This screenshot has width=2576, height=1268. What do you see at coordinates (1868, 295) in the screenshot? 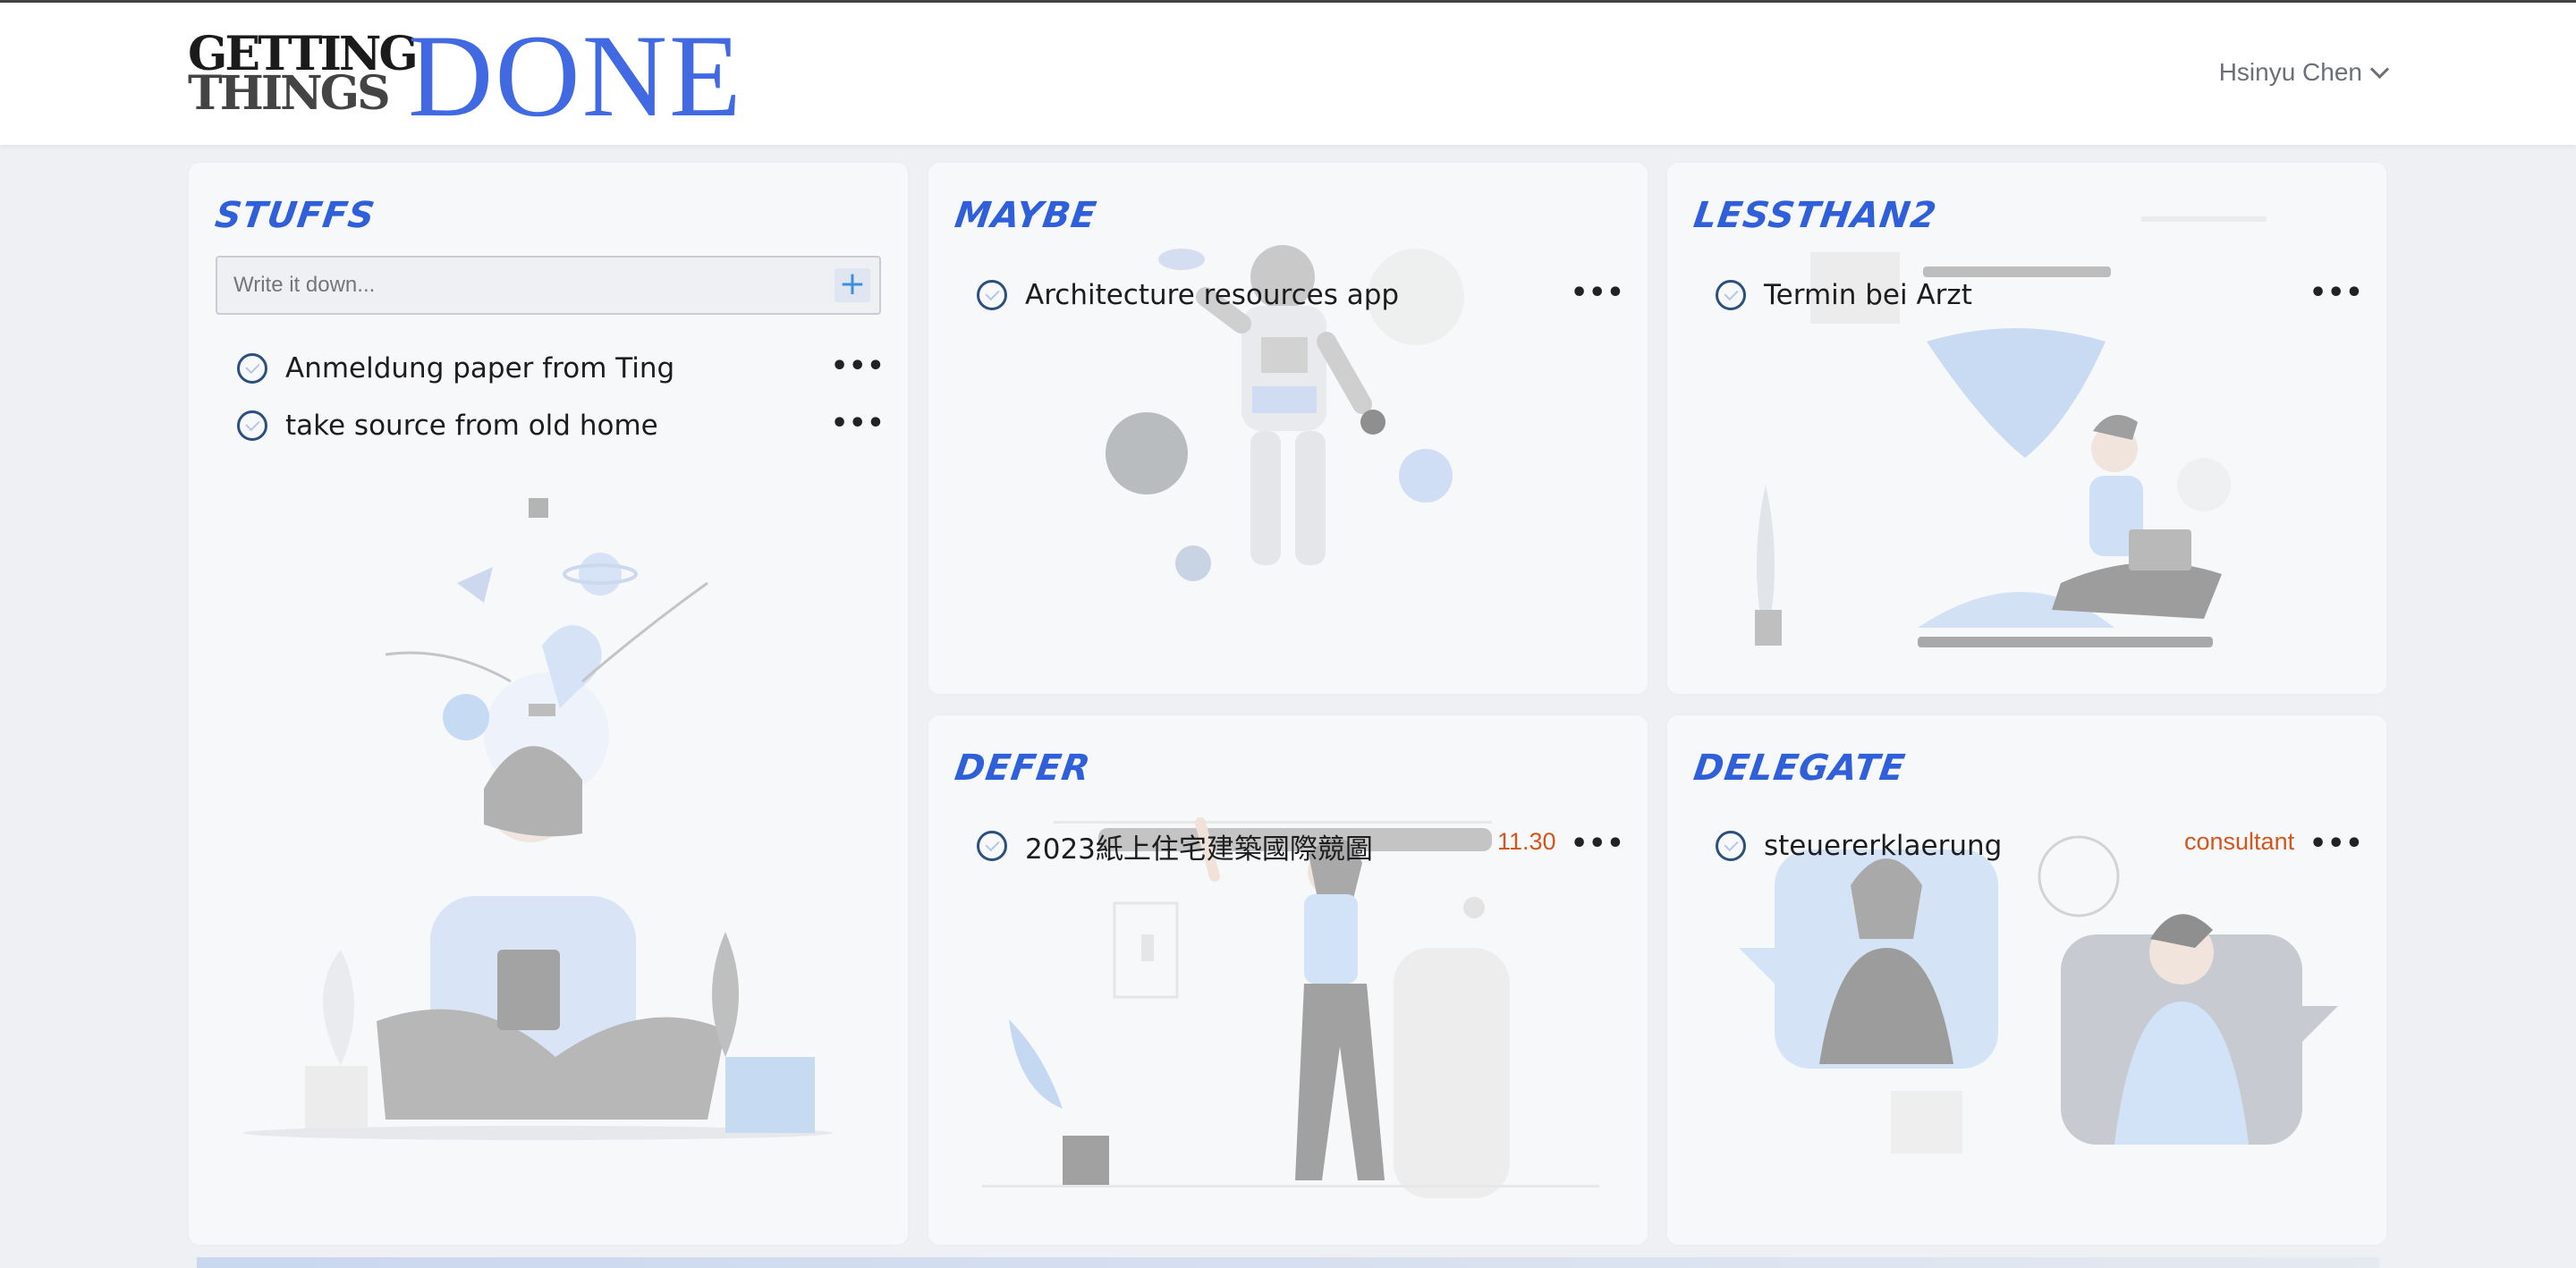
I see `task-text: Termin bei Arzt` at bounding box center [1868, 295].